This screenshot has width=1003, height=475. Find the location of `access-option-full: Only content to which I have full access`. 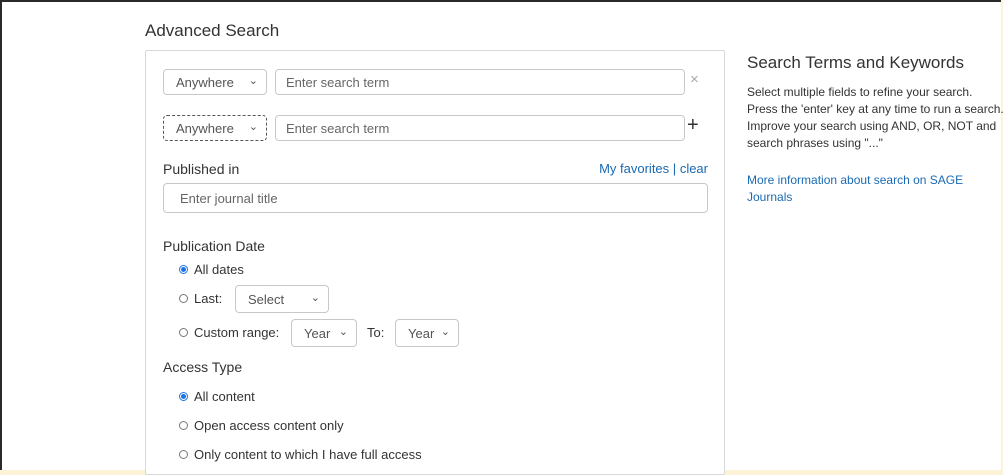

access-option-full: Only content to which I have full access is located at coordinates (300, 454).